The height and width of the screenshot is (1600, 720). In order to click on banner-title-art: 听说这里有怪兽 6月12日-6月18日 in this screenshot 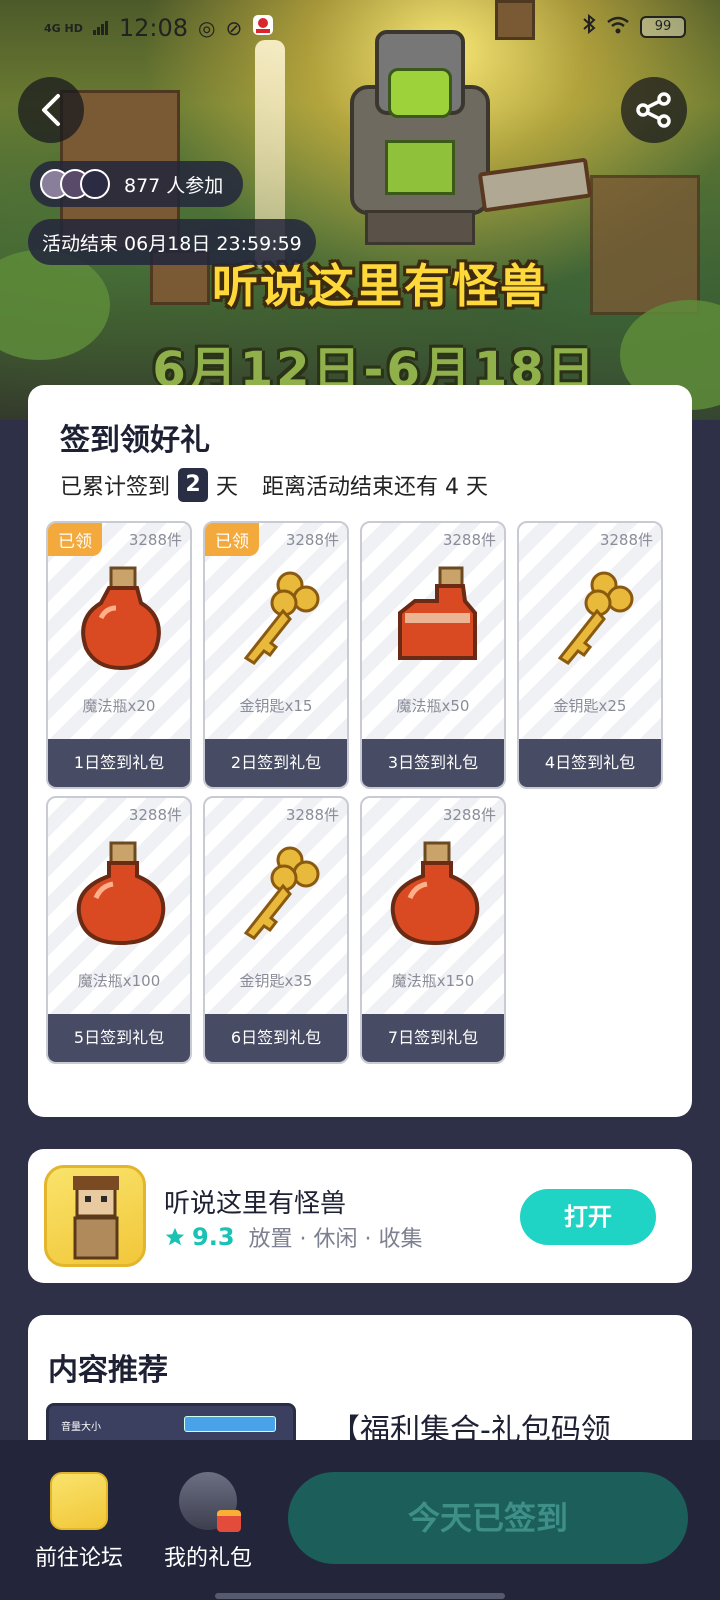, I will do `click(360, 325)`.